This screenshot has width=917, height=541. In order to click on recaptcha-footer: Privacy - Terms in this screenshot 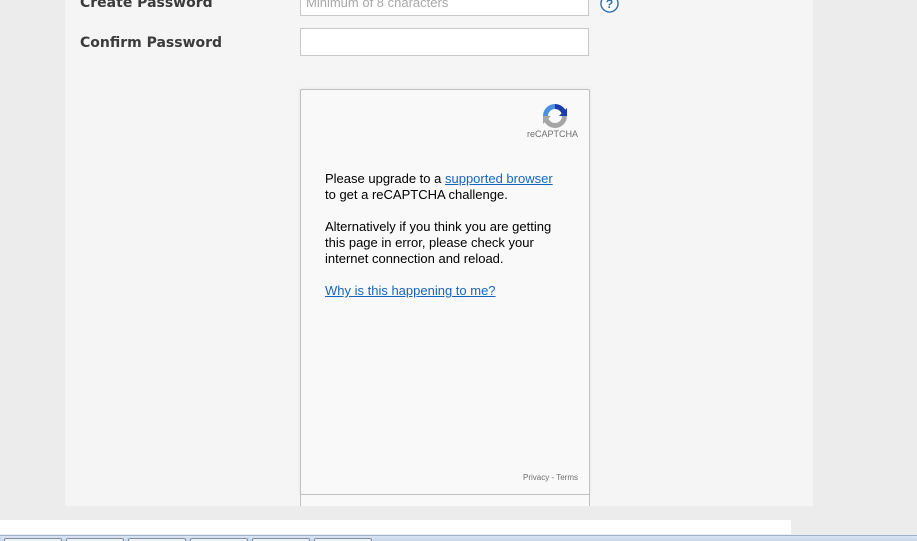, I will do `click(550, 477)`.